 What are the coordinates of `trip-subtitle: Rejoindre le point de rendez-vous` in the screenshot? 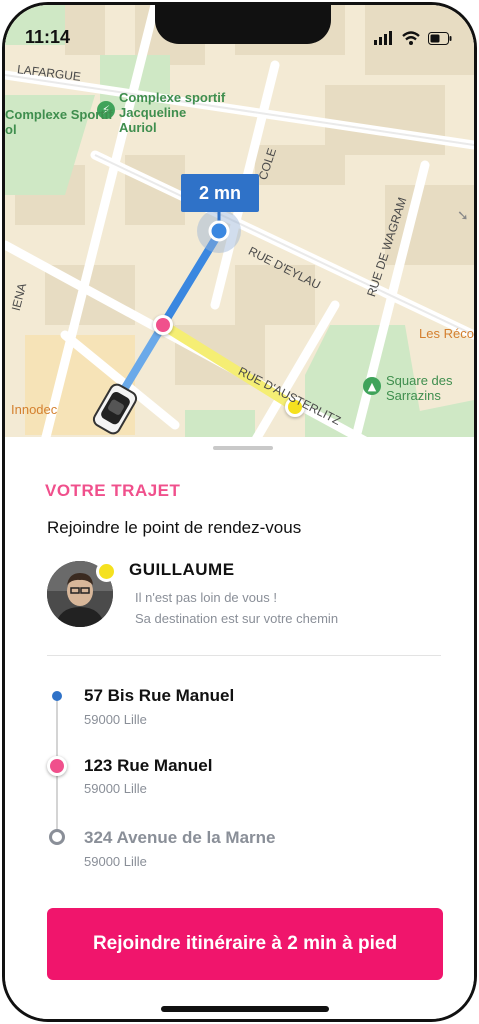 It's located at (174, 527).